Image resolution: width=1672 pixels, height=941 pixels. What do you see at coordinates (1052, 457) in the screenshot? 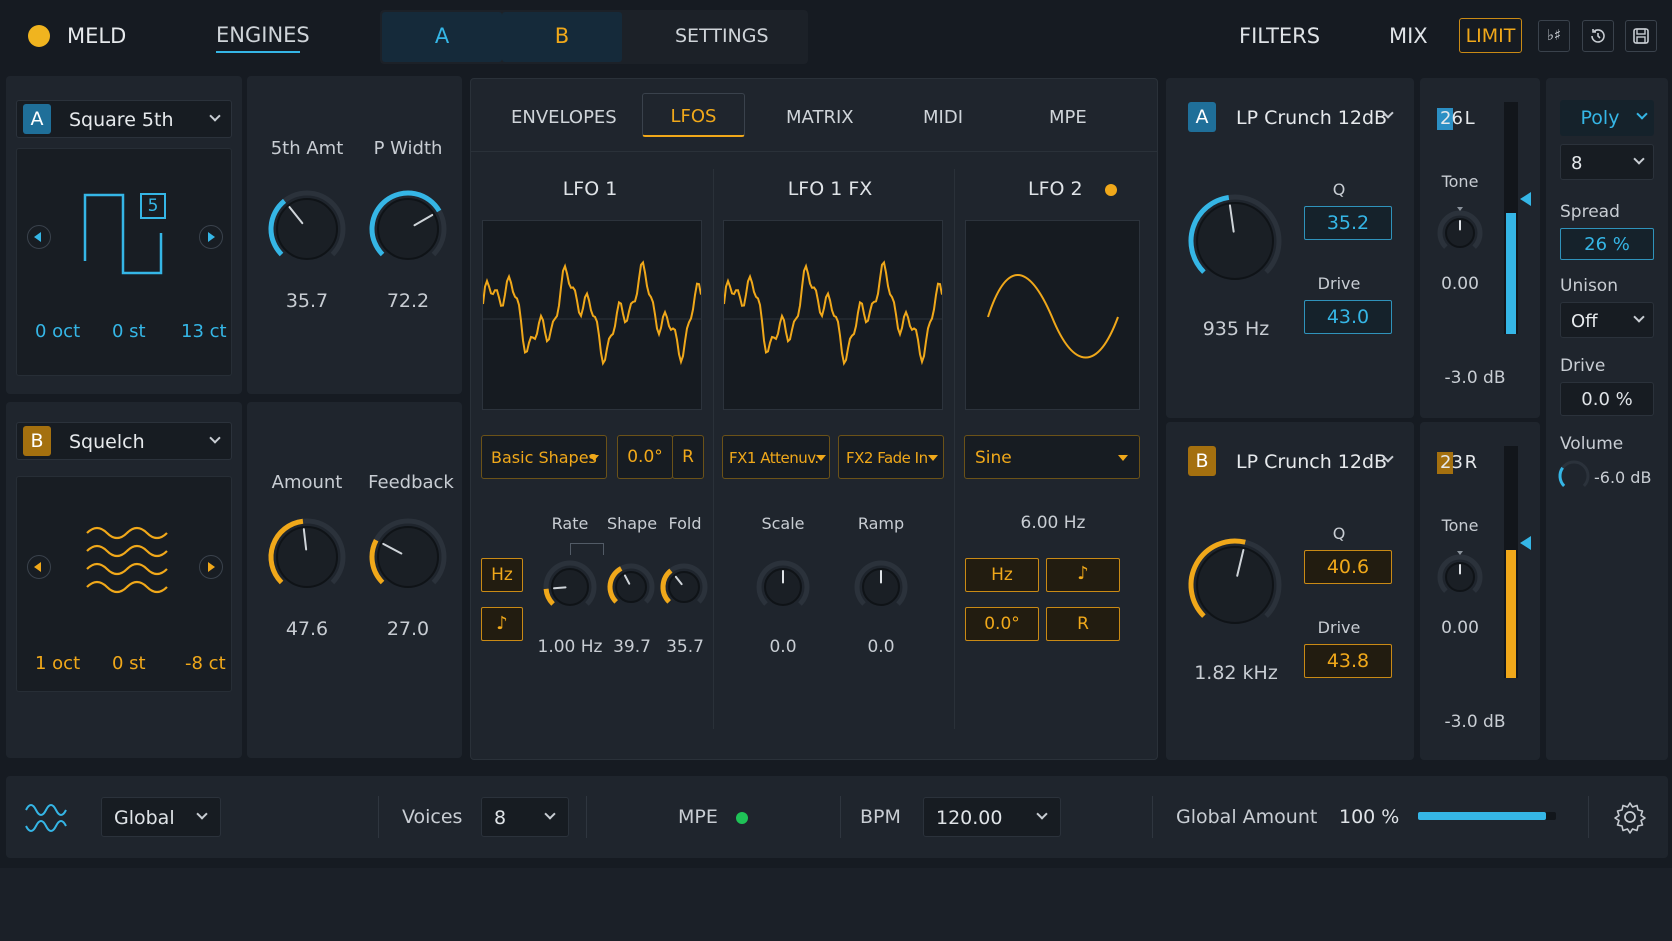
I see `lfo2-shape-dropdown: Sine` at bounding box center [1052, 457].